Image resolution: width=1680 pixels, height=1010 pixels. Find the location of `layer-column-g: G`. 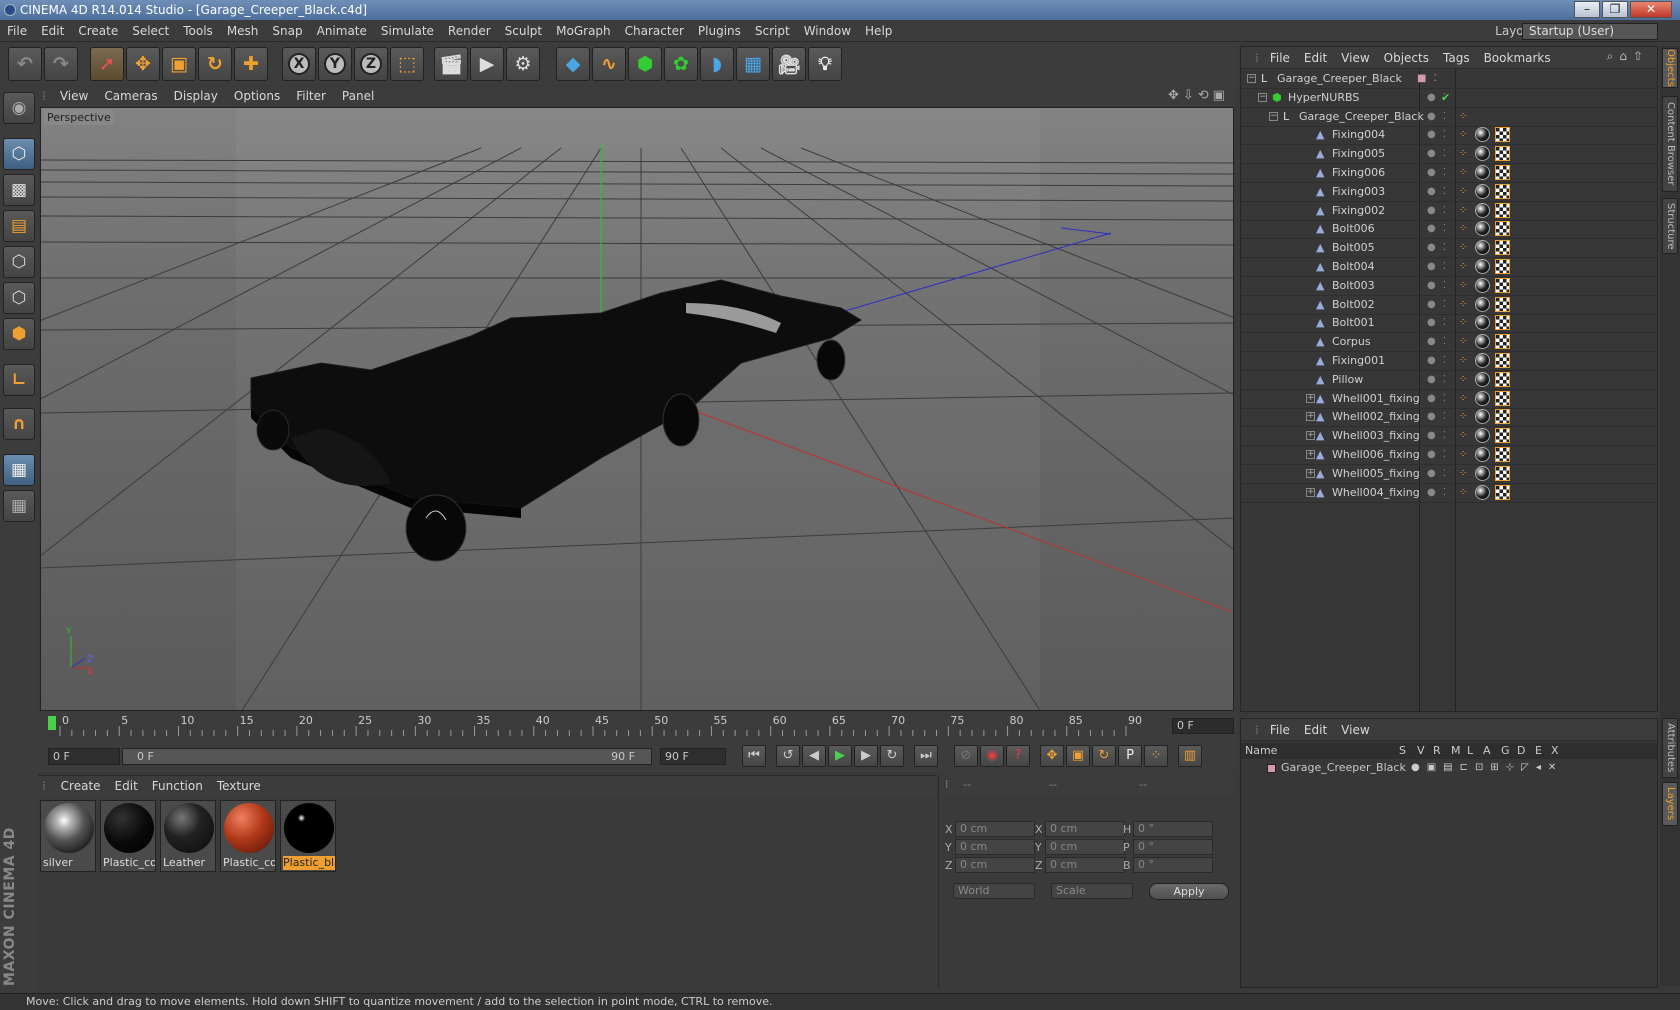

layer-column-g: G is located at coordinates (1505, 751).